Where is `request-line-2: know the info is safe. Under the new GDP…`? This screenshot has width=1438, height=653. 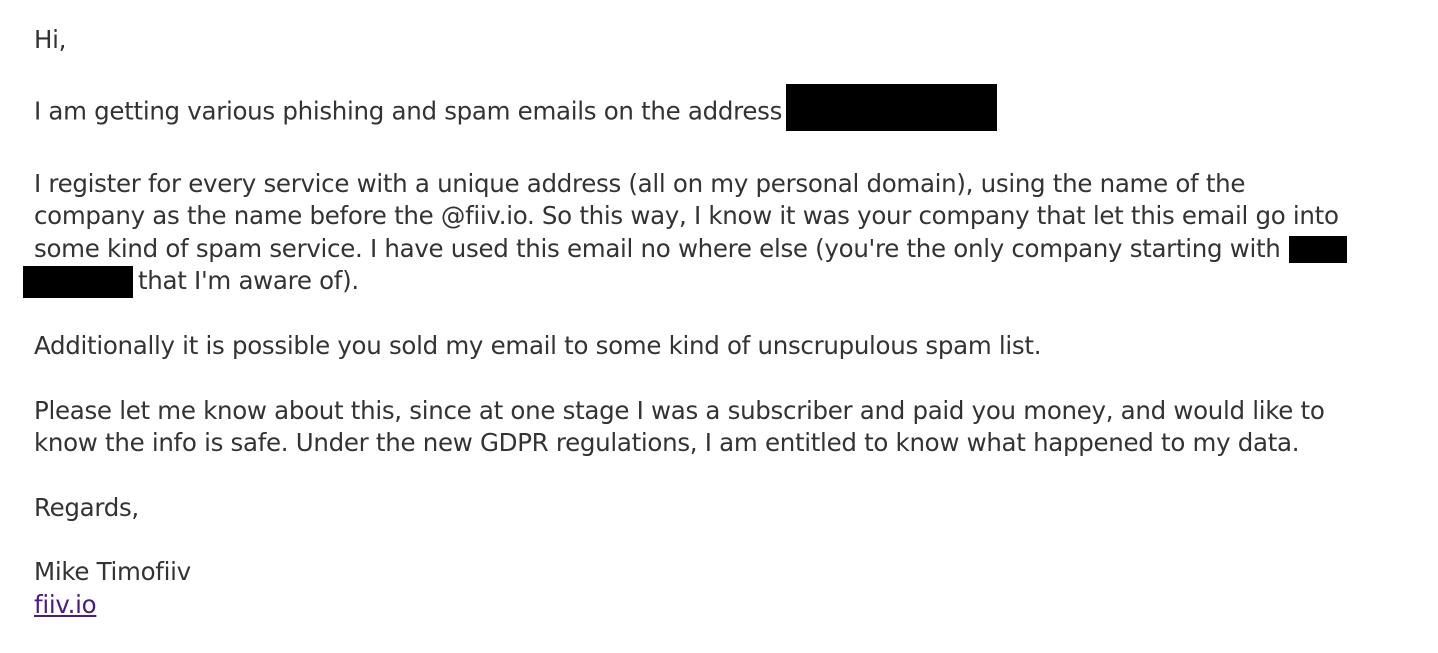
request-line-2: know the info is safe. Under the new GDP… is located at coordinates (667, 442).